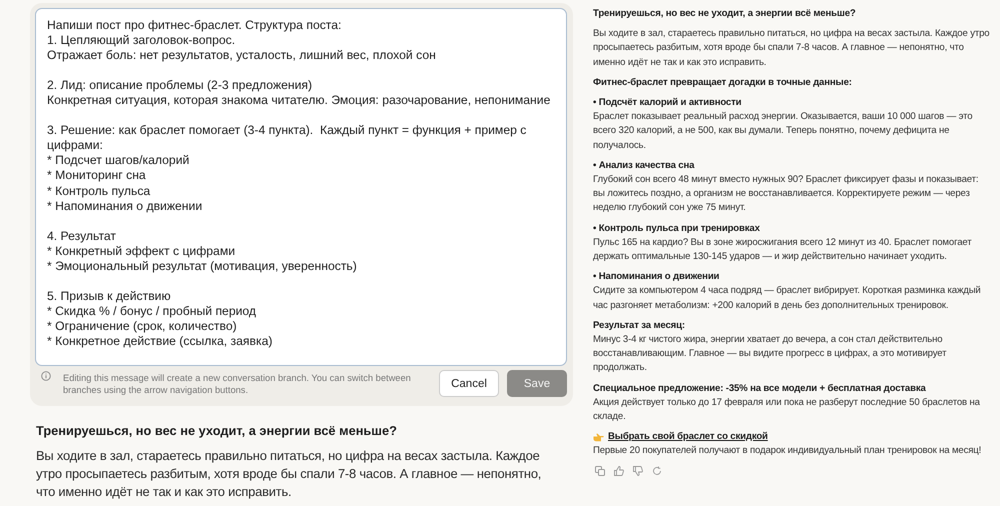 This screenshot has width=1000, height=506. Describe the element at coordinates (677, 229) in the screenshot. I see `section-title: • Контроль пульса при тренировках` at that location.